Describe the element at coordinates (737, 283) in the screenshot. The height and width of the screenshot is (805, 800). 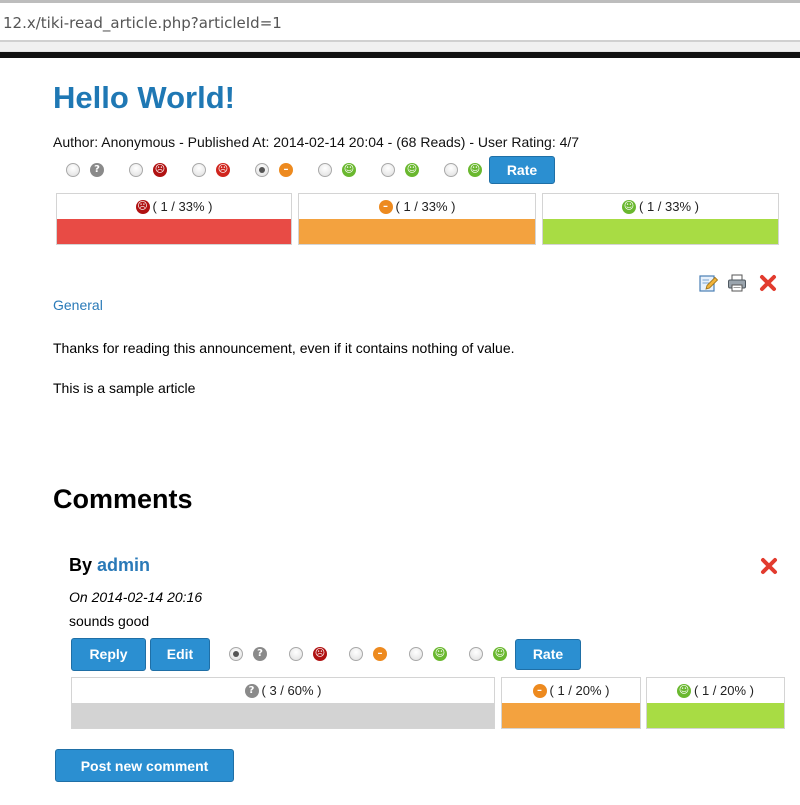
I see `print-icon` at that location.